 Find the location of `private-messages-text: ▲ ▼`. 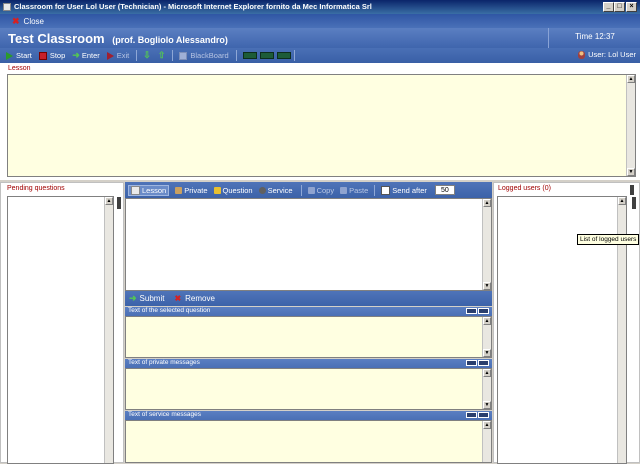

private-messages-text: ▲ ▼ is located at coordinates (308, 389).